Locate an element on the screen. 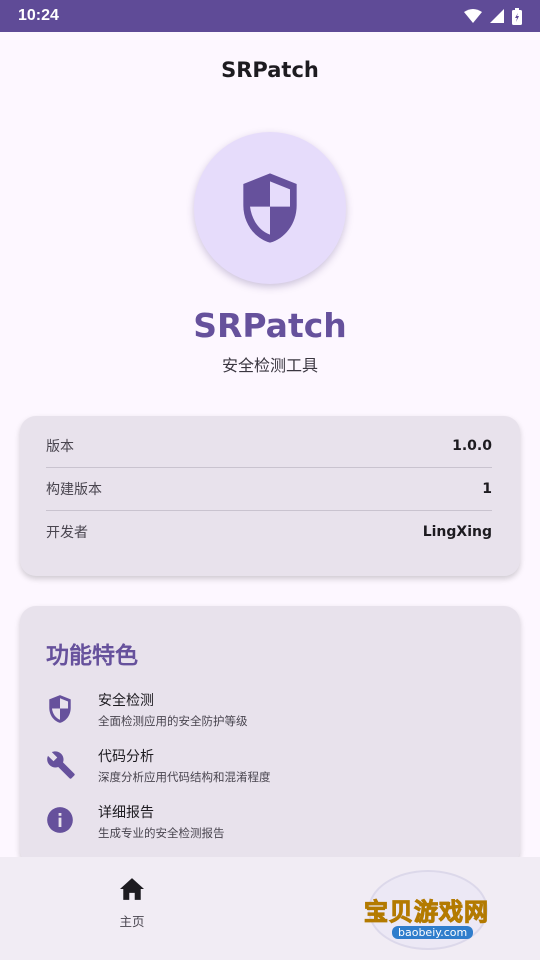 The width and height of the screenshot is (540, 960). info-value: 1.0.0 is located at coordinates (472, 445).